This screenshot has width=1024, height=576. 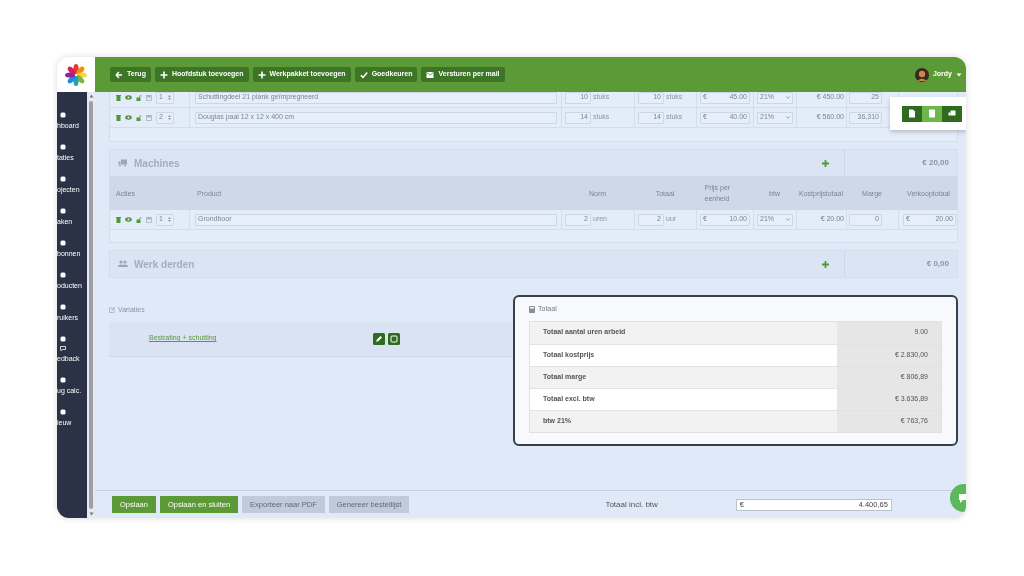 I want to click on scroll-down-icon, so click(x=91, y=514).